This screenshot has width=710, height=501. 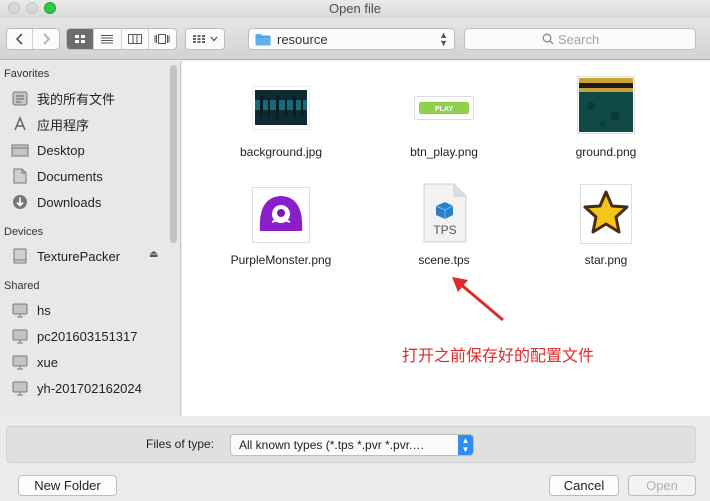 I want to click on sidebar-item-xue: xue, so click(x=86, y=362).